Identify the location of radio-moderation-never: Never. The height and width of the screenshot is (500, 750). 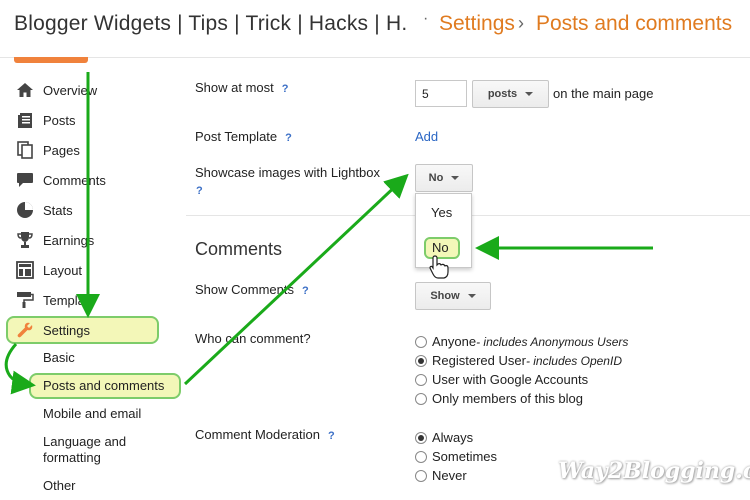
(441, 475).